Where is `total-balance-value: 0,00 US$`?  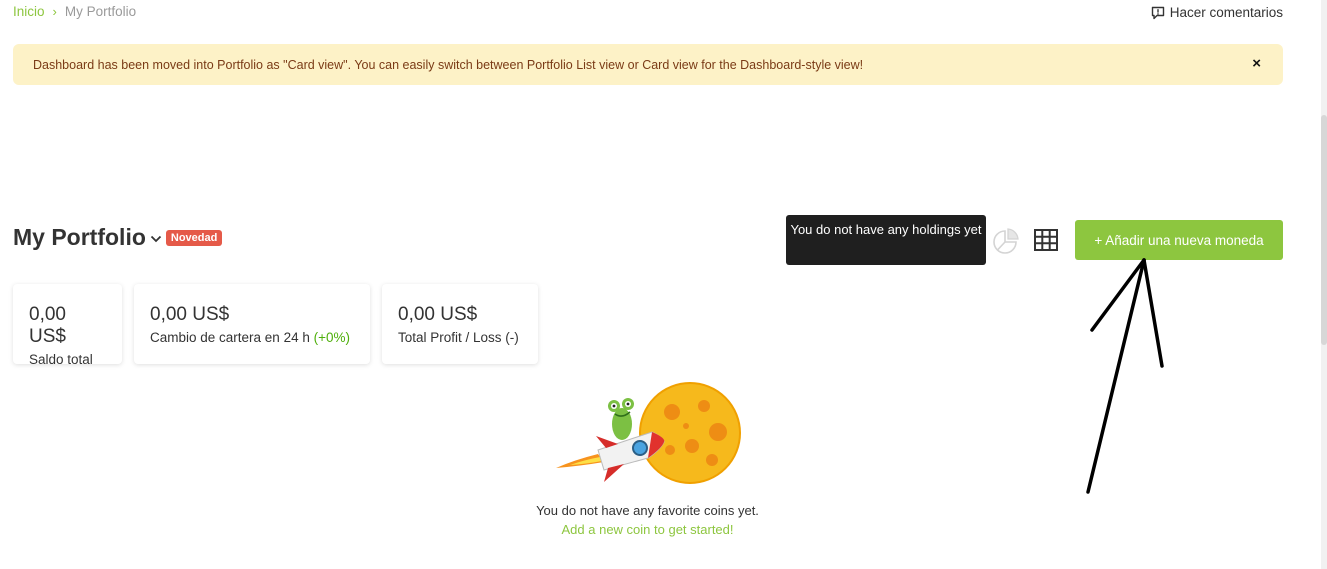 total-balance-value: 0,00 US$ is located at coordinates (47, 325).